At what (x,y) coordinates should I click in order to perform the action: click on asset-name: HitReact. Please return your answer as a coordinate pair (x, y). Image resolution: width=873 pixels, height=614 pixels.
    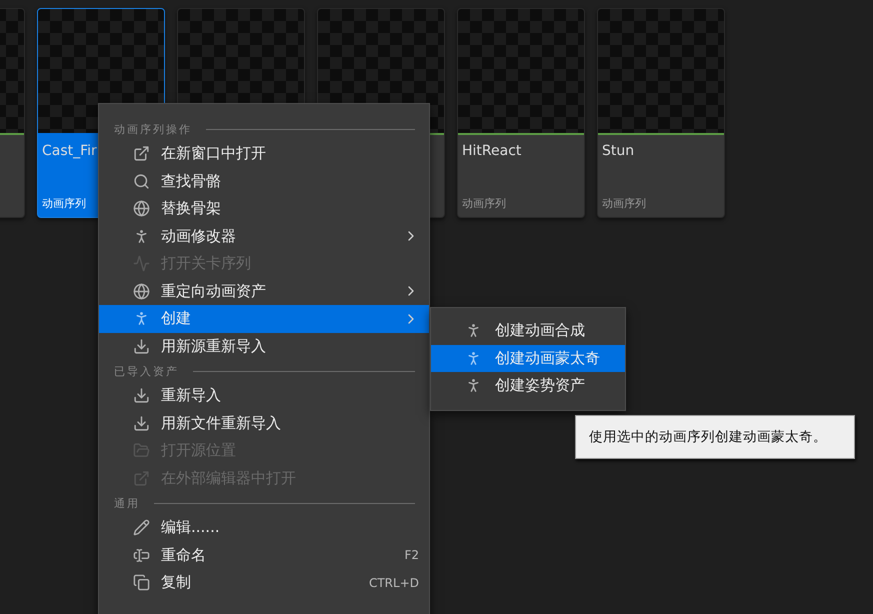
    Looking at the image, I should click on (492, 151).